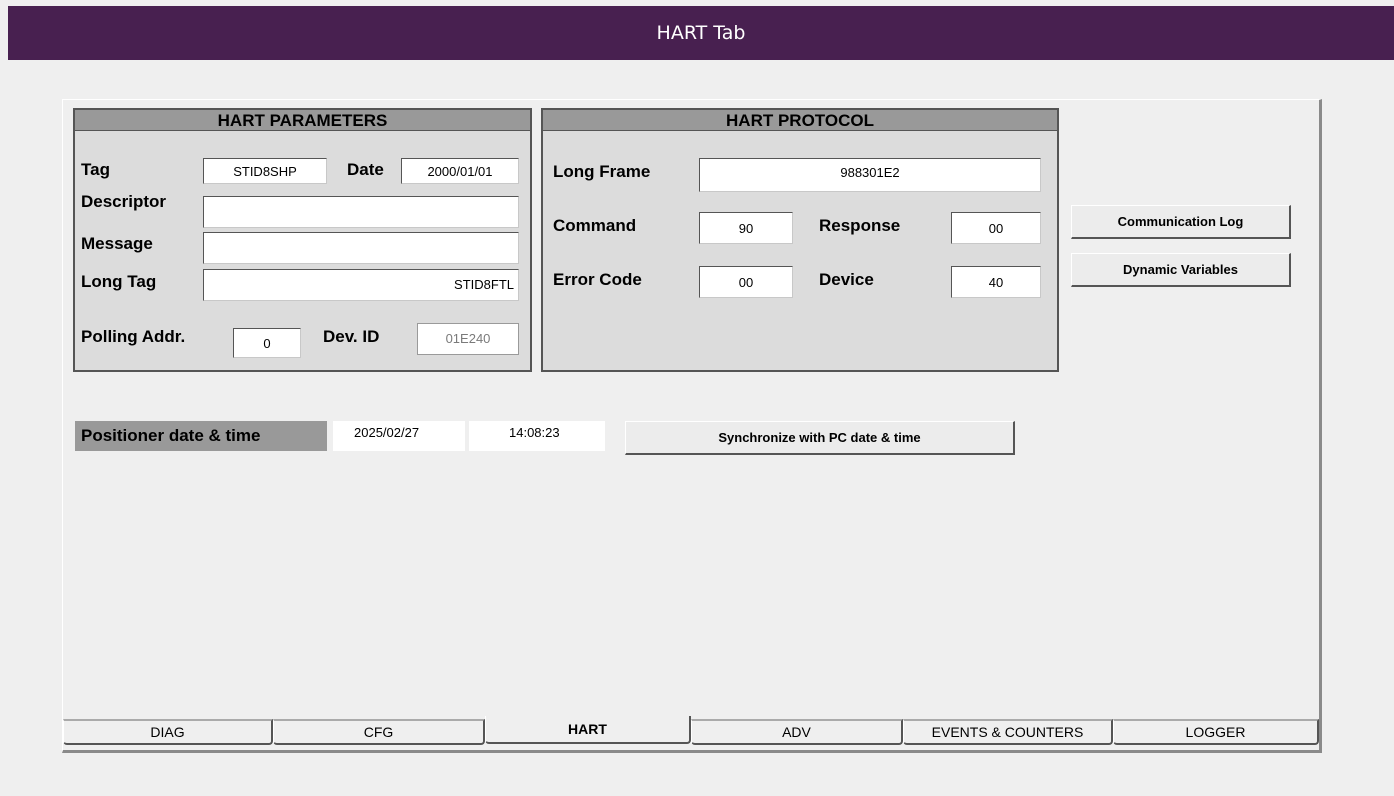  I want to click on tag-field: STID8SHP, so click(265, 171).